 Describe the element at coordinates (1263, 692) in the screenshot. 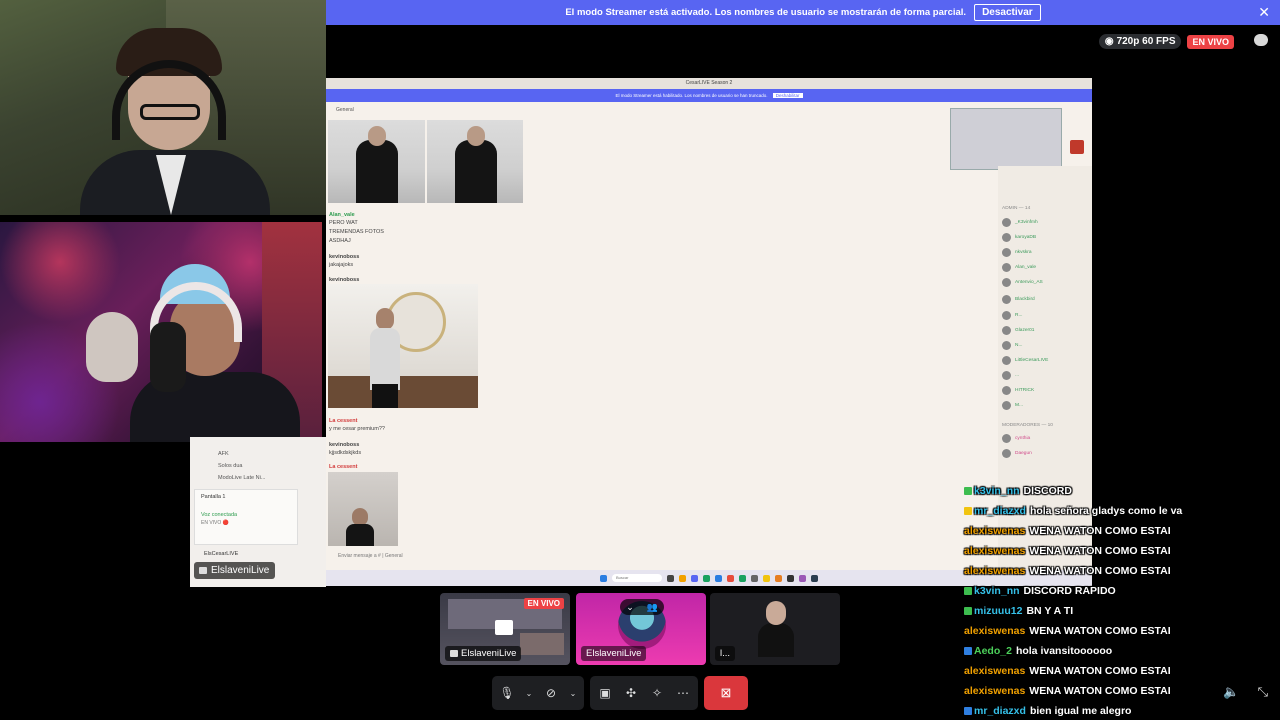

I see `fullscreen-exit-icon: ⤡` at that location.